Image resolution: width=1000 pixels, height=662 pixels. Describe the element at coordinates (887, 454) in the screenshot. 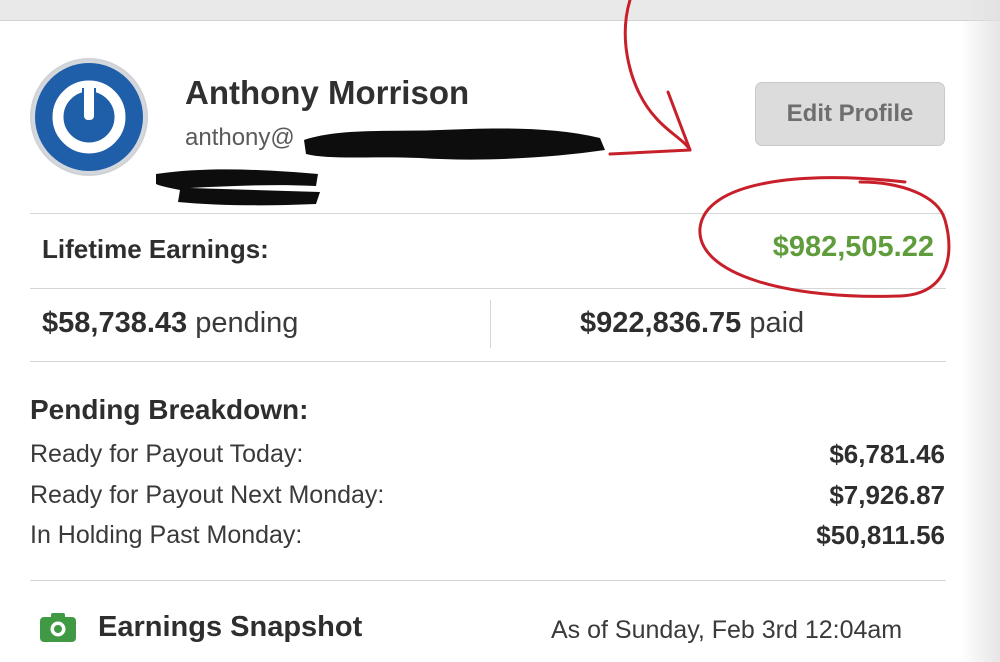

I see `breakdown-row-value: $6,781.46` at that location.